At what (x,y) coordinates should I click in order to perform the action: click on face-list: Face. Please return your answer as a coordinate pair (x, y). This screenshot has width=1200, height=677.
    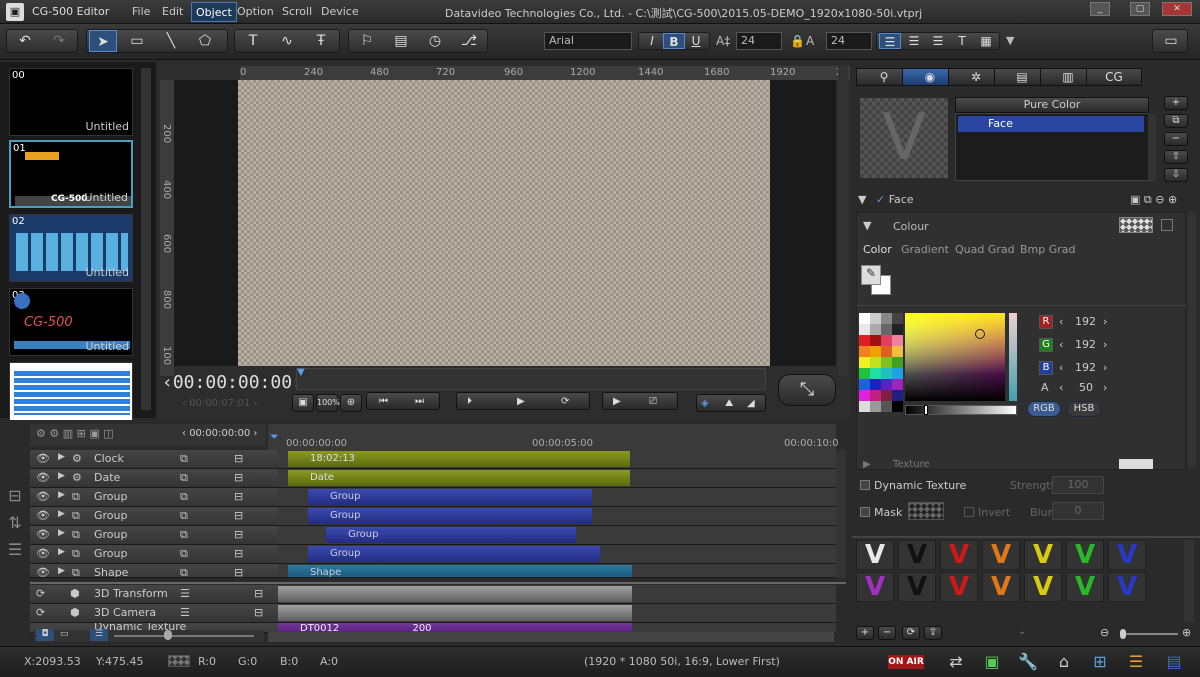
    Looking at the image, I should click on (1052, 147).